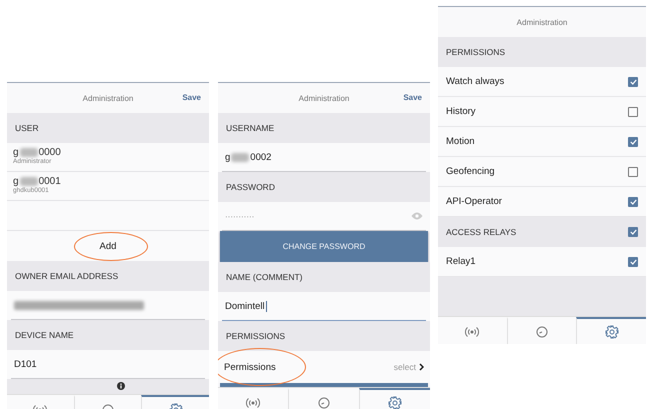  I want to click on permission-label: Geofencing, so click(470, 171).